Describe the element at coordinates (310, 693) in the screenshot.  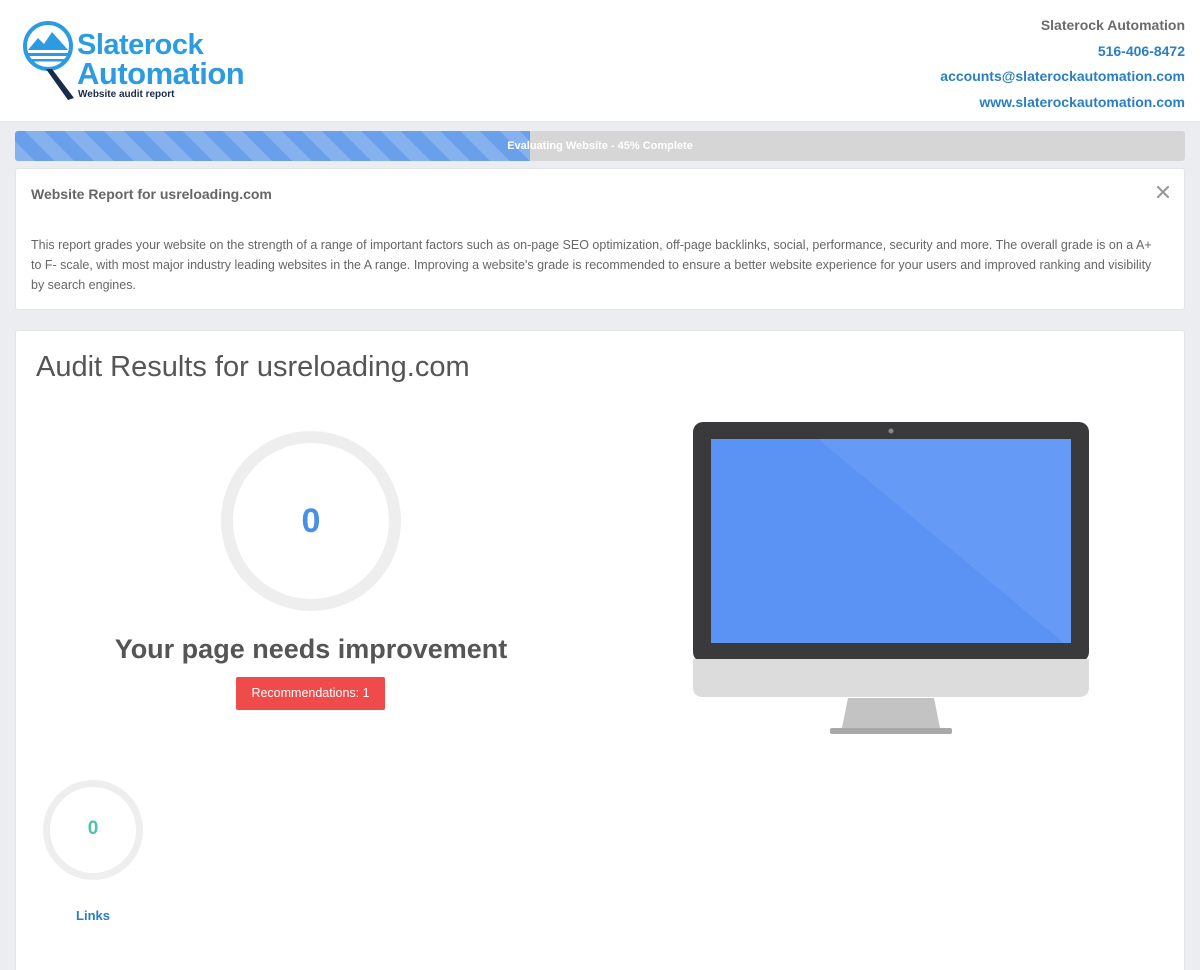
I see `recommendations-button: Recommendations: 1` at that location.